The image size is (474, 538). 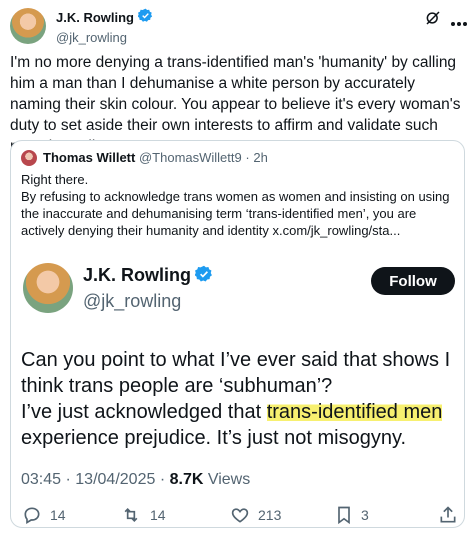 I want to click on embedded-author-handle: @jk_rowling, so click(x=132, y=301).